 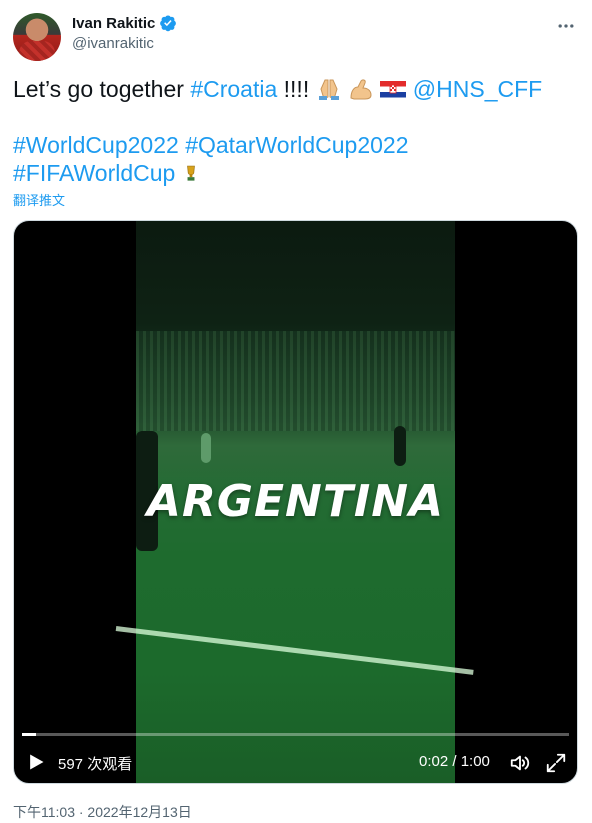 I want to click on video-overlay-text: ARGENTINA, so click(x=295, y=501).